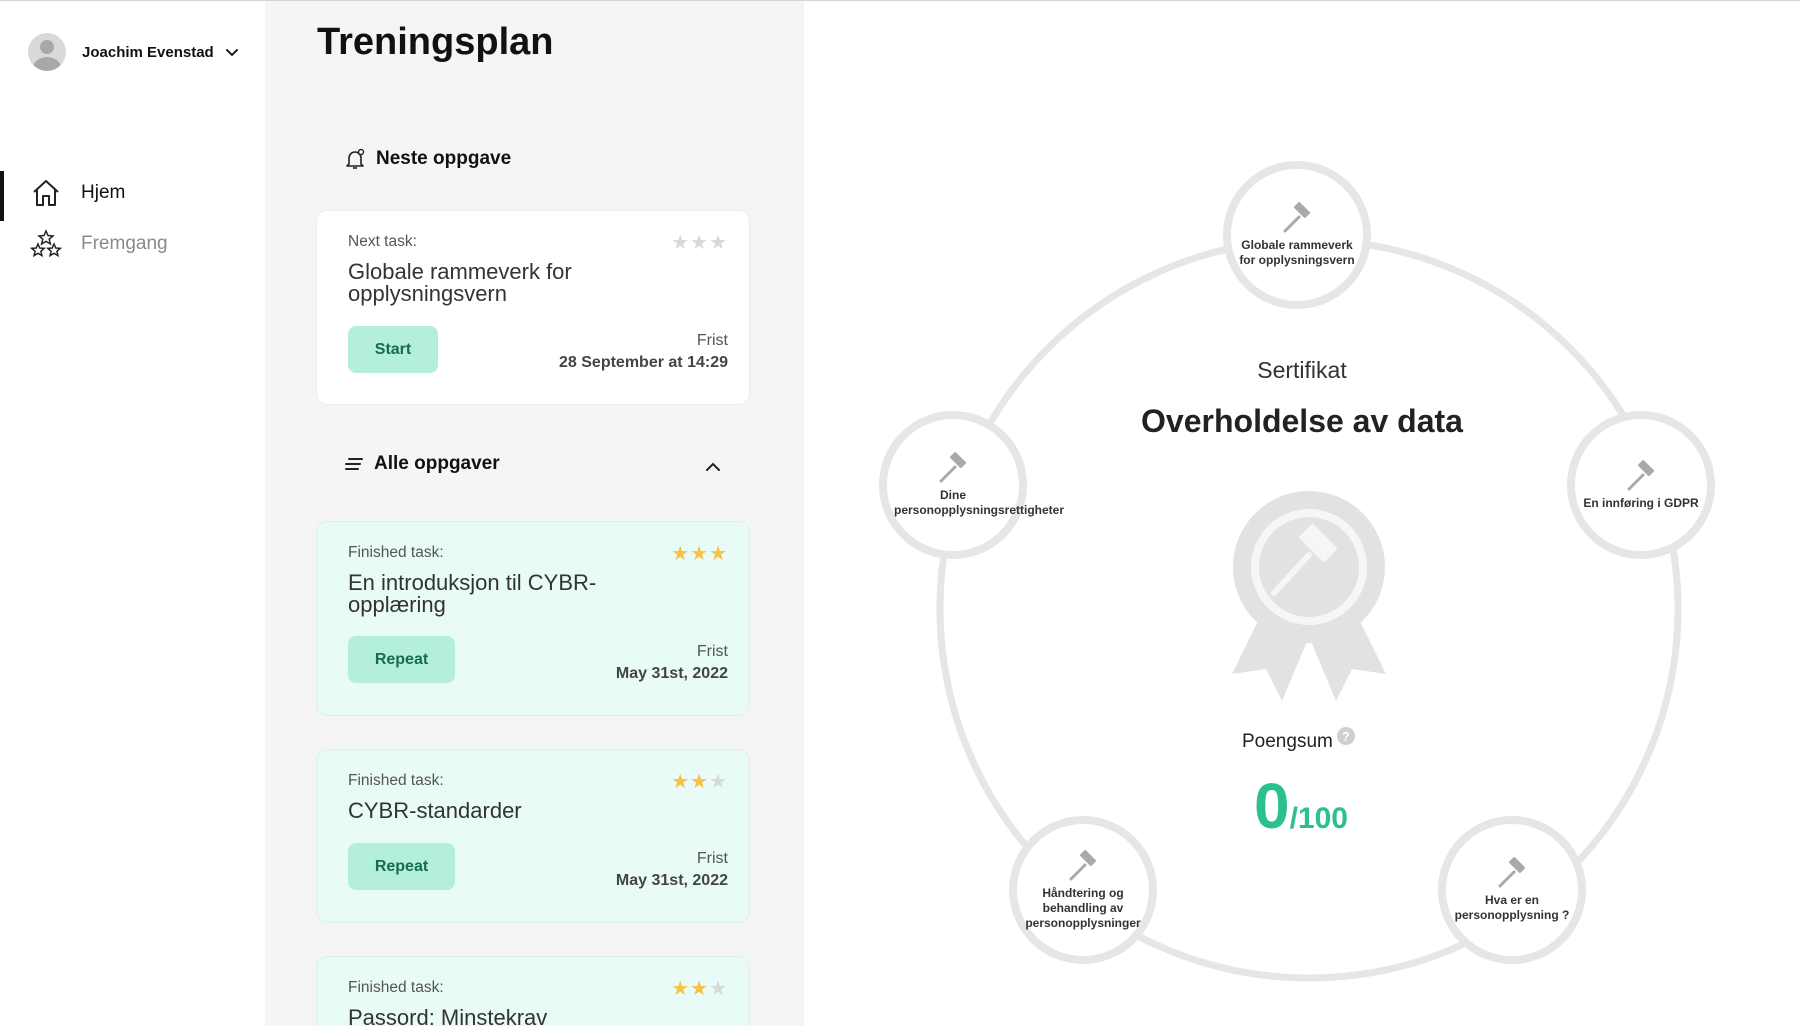 This screenshot has height=1026, width=1800. What do you see at coordinates (1302, 421) in the screenshot?
I see `certificate-name: Overholdelse av data` at bounding box center [1302, 421].